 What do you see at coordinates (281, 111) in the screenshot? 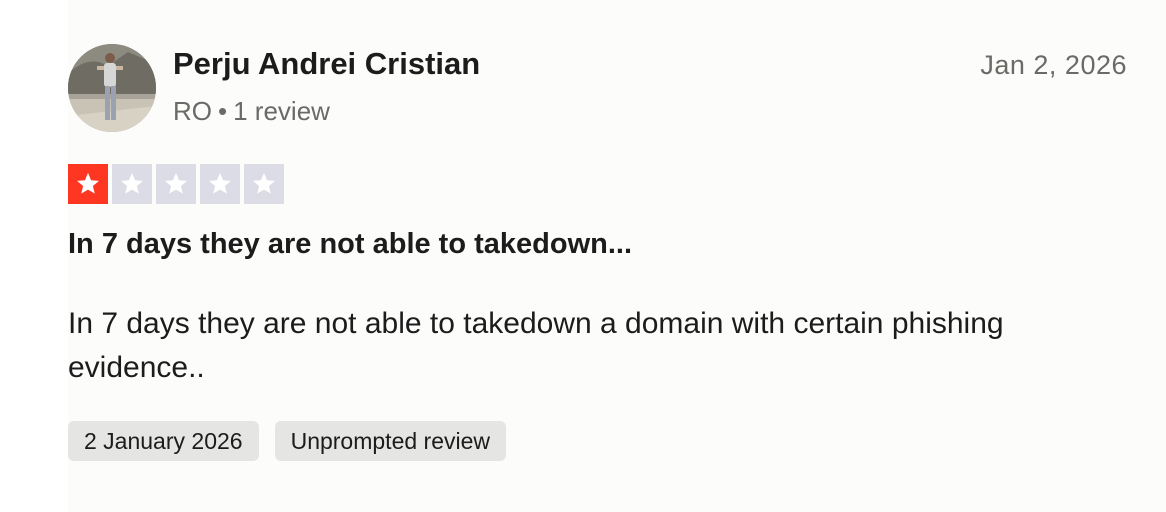
I see `author-review-count: 1 review` at bounding box center [281, 111].